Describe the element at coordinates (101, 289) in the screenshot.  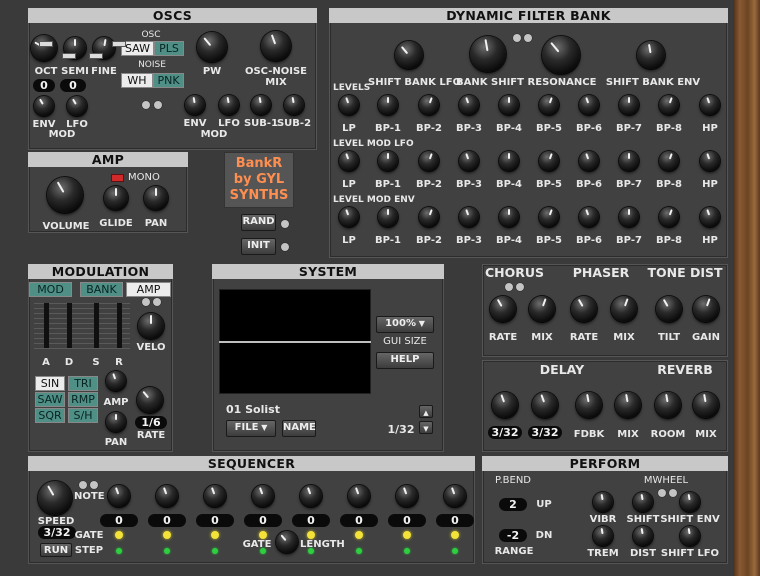
I see `tab-bank: BANK` at that location.